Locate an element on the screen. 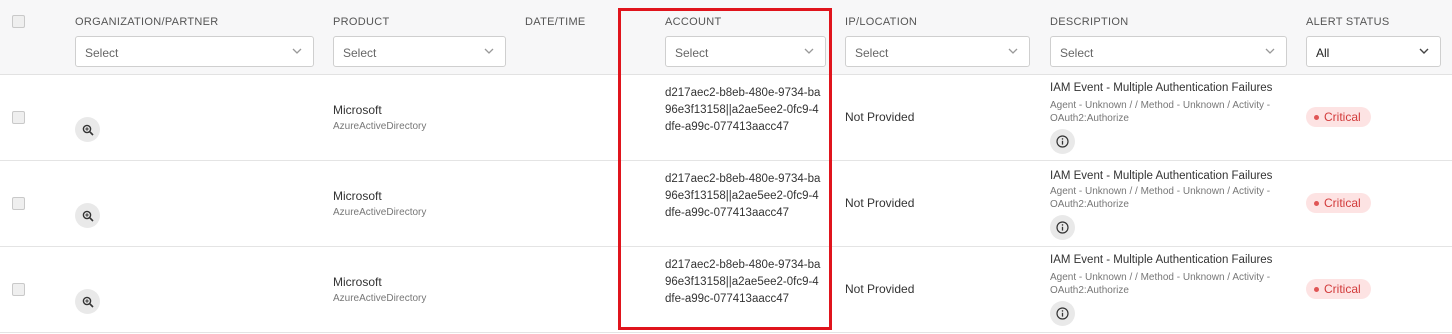 Image resolution: width=1452 pixels, height=334 pixels. description-filter-select: Select is located at coordinates (1168, 51).